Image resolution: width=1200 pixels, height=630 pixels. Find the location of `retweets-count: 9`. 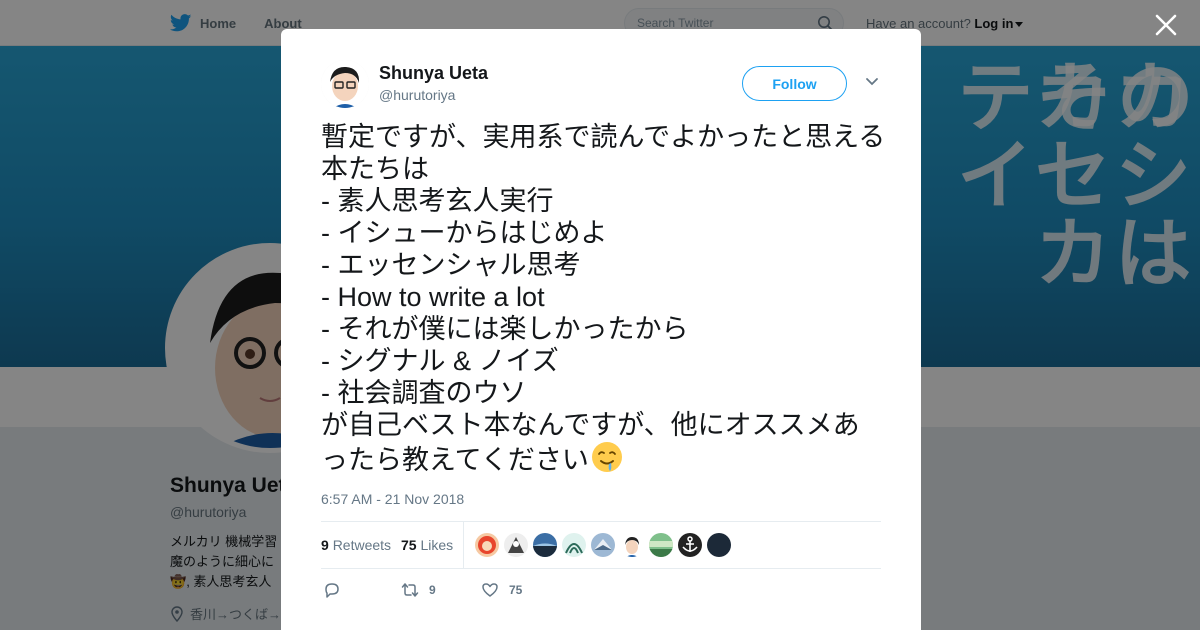

retweets-count: 9 is located at coordinates (325, 545).